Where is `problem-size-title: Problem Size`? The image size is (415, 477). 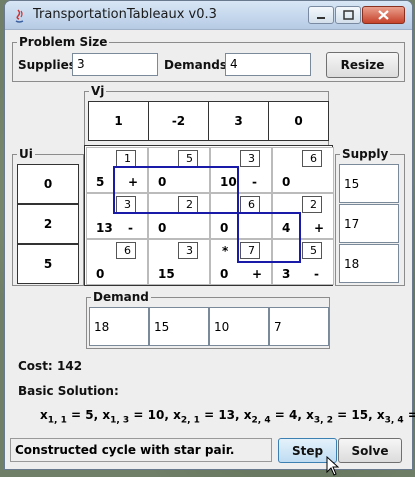
problem-size-title: Problem Size is located at coordinates (63, 42).